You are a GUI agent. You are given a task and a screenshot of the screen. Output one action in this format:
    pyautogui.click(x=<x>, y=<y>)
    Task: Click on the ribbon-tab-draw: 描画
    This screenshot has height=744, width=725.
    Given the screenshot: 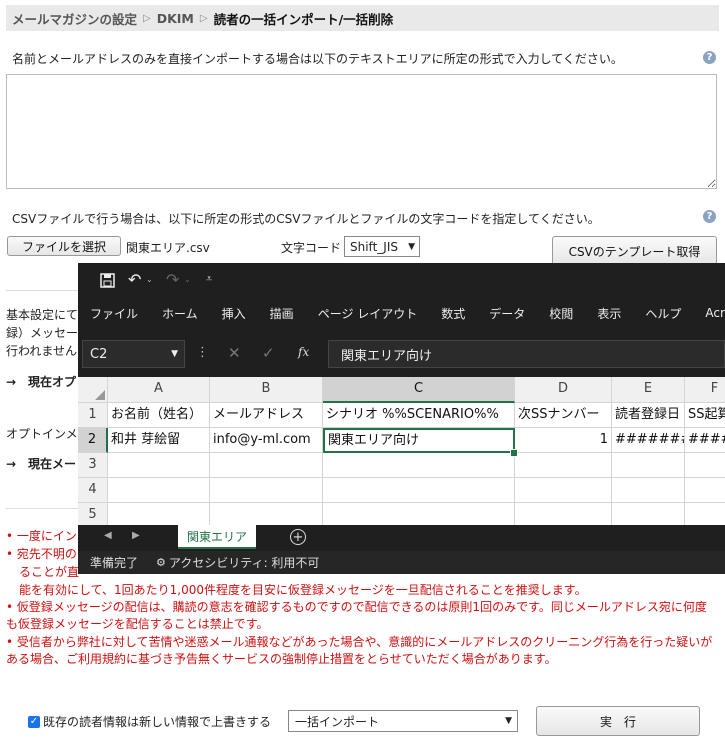 What is the action you would take?
    pyautogui.click(x=282, y=313)
    